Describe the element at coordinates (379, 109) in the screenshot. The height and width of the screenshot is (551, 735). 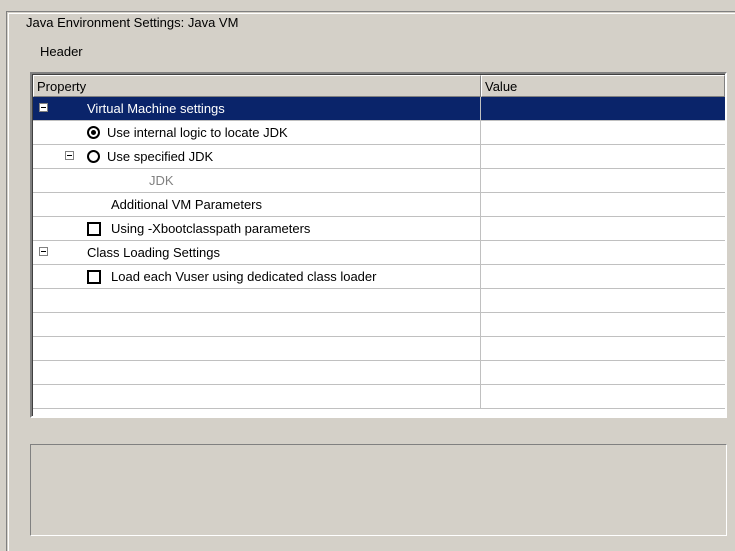
I see `grid-row-virtual-machine-settings: Virtual Machine settings` at that location.